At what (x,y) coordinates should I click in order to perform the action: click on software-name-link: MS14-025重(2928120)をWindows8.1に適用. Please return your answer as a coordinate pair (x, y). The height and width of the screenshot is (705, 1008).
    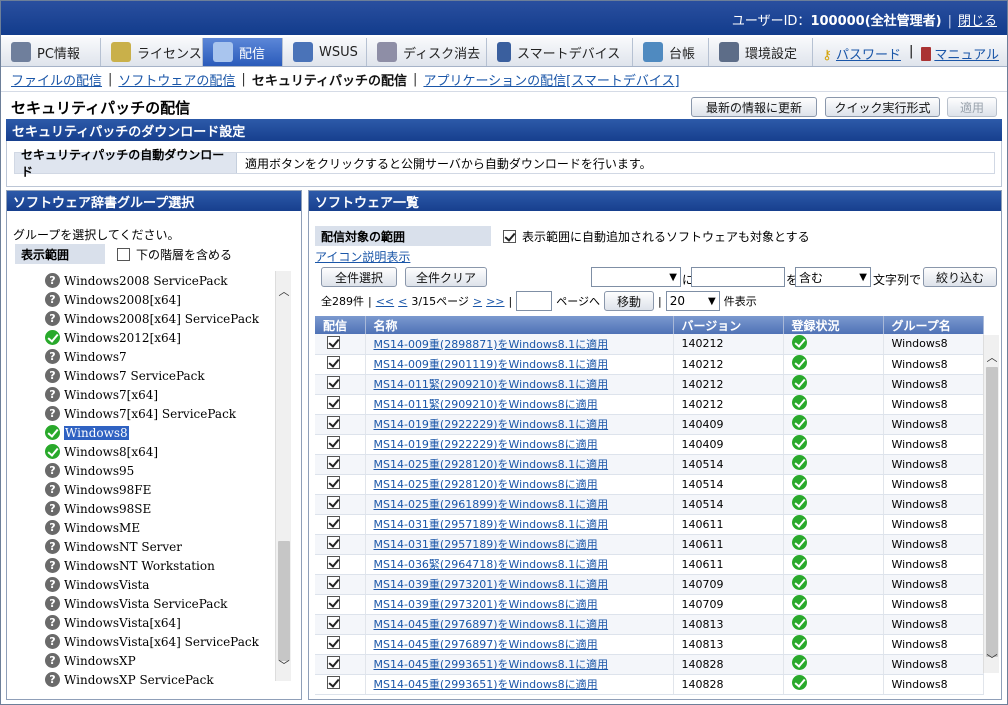
    Looking at the image, I should click on (491, 464).